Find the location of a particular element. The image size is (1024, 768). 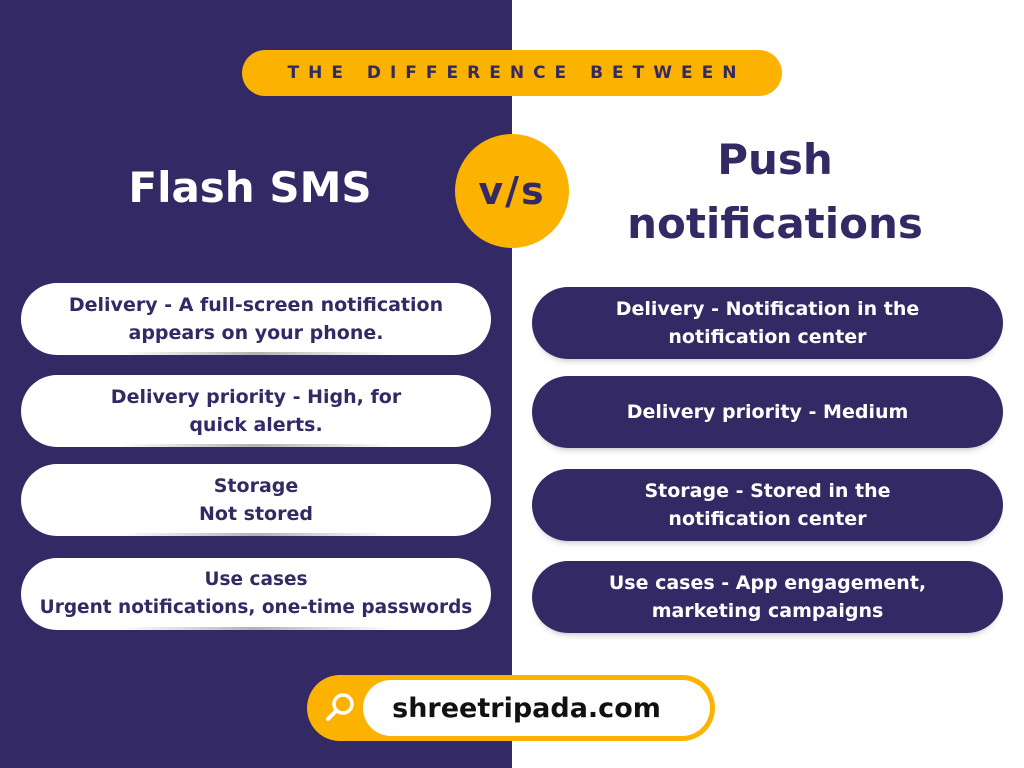

flash-sms-title: Flash SMS is located at coordinates (250, 187).